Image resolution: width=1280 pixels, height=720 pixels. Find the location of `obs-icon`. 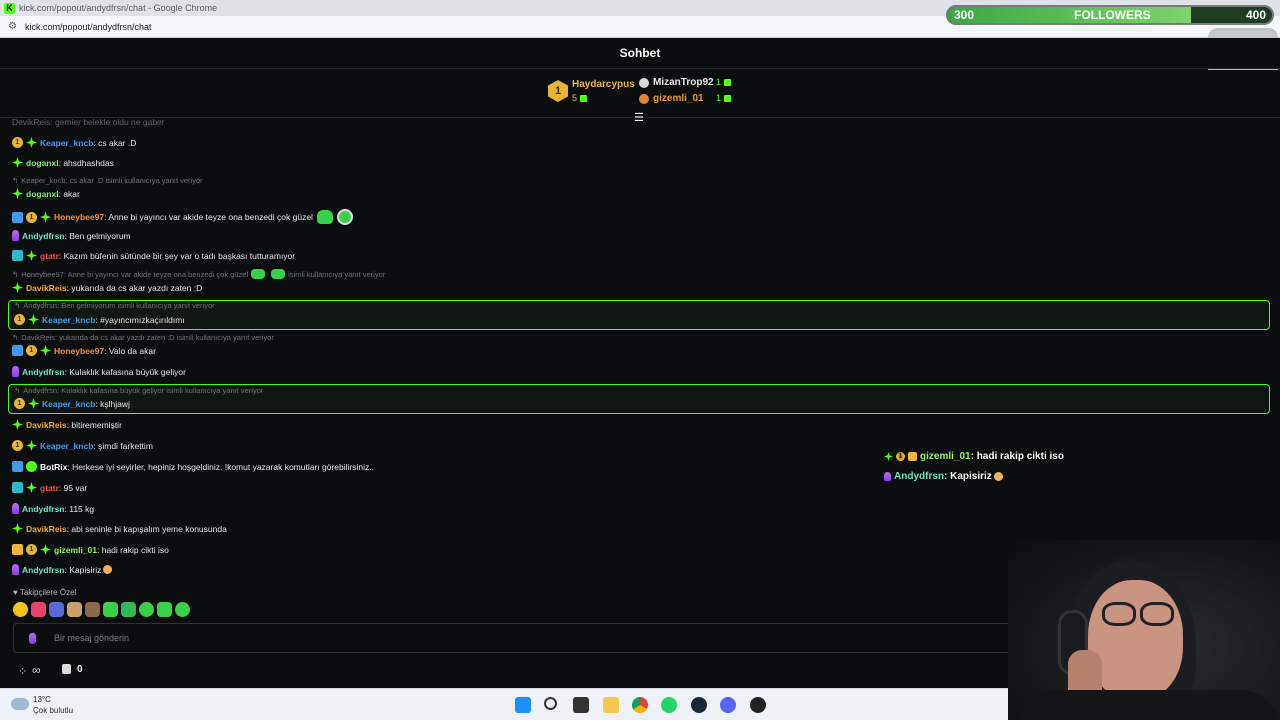

obs-icon is located at coordinates (758, 705).